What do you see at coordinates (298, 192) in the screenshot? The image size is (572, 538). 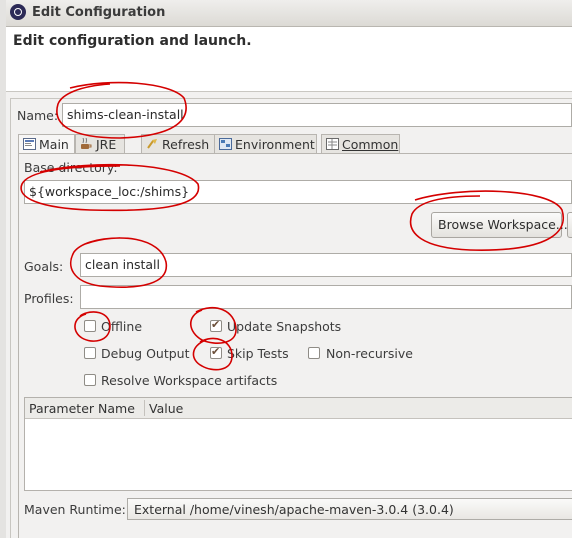 I see `base-directory-input: ${workspace_loc:/shims}` at bounding box center [298, 192].